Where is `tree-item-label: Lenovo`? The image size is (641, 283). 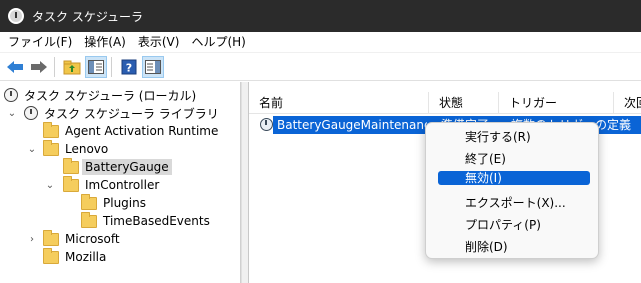 tree-item-label: Lenovo is located at coordinates (87, 149).